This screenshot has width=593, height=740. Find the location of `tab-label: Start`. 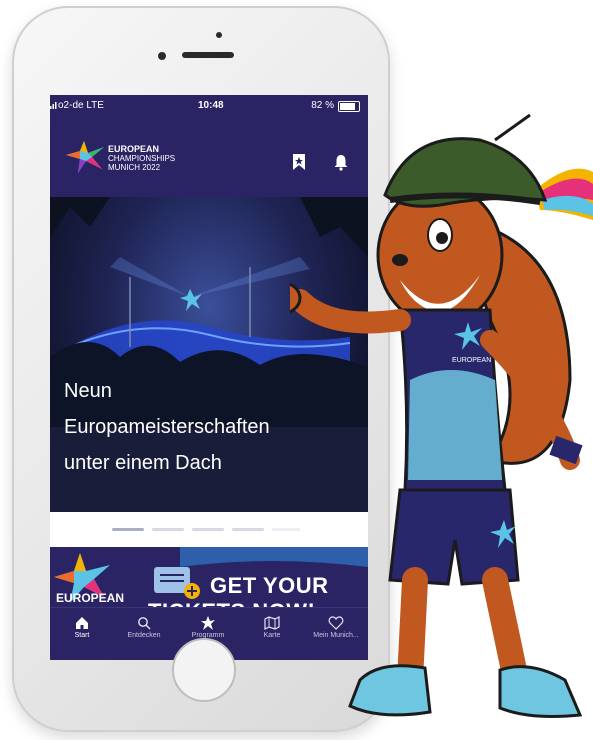

tab-label: Start is located at coordinates (82, 635).